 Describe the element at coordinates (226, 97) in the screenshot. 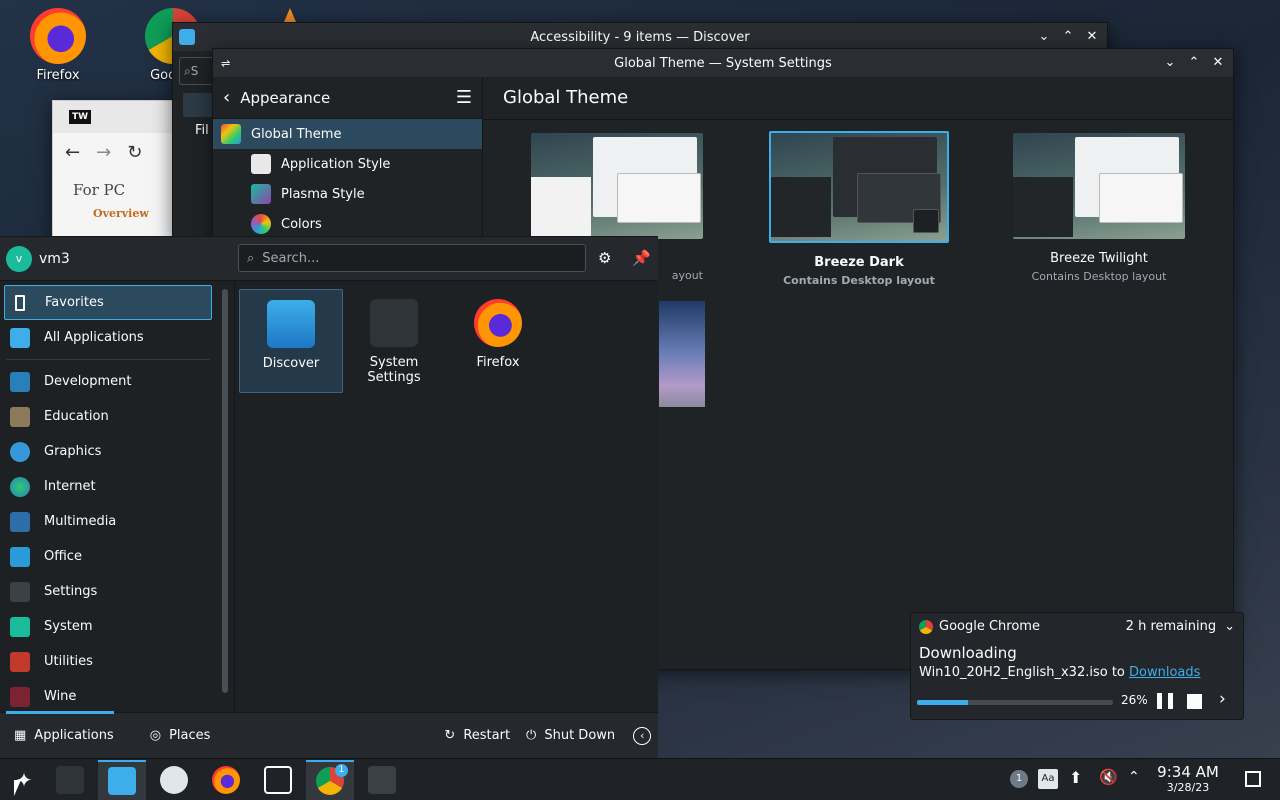

I see `back-icon: ‹` at that location.